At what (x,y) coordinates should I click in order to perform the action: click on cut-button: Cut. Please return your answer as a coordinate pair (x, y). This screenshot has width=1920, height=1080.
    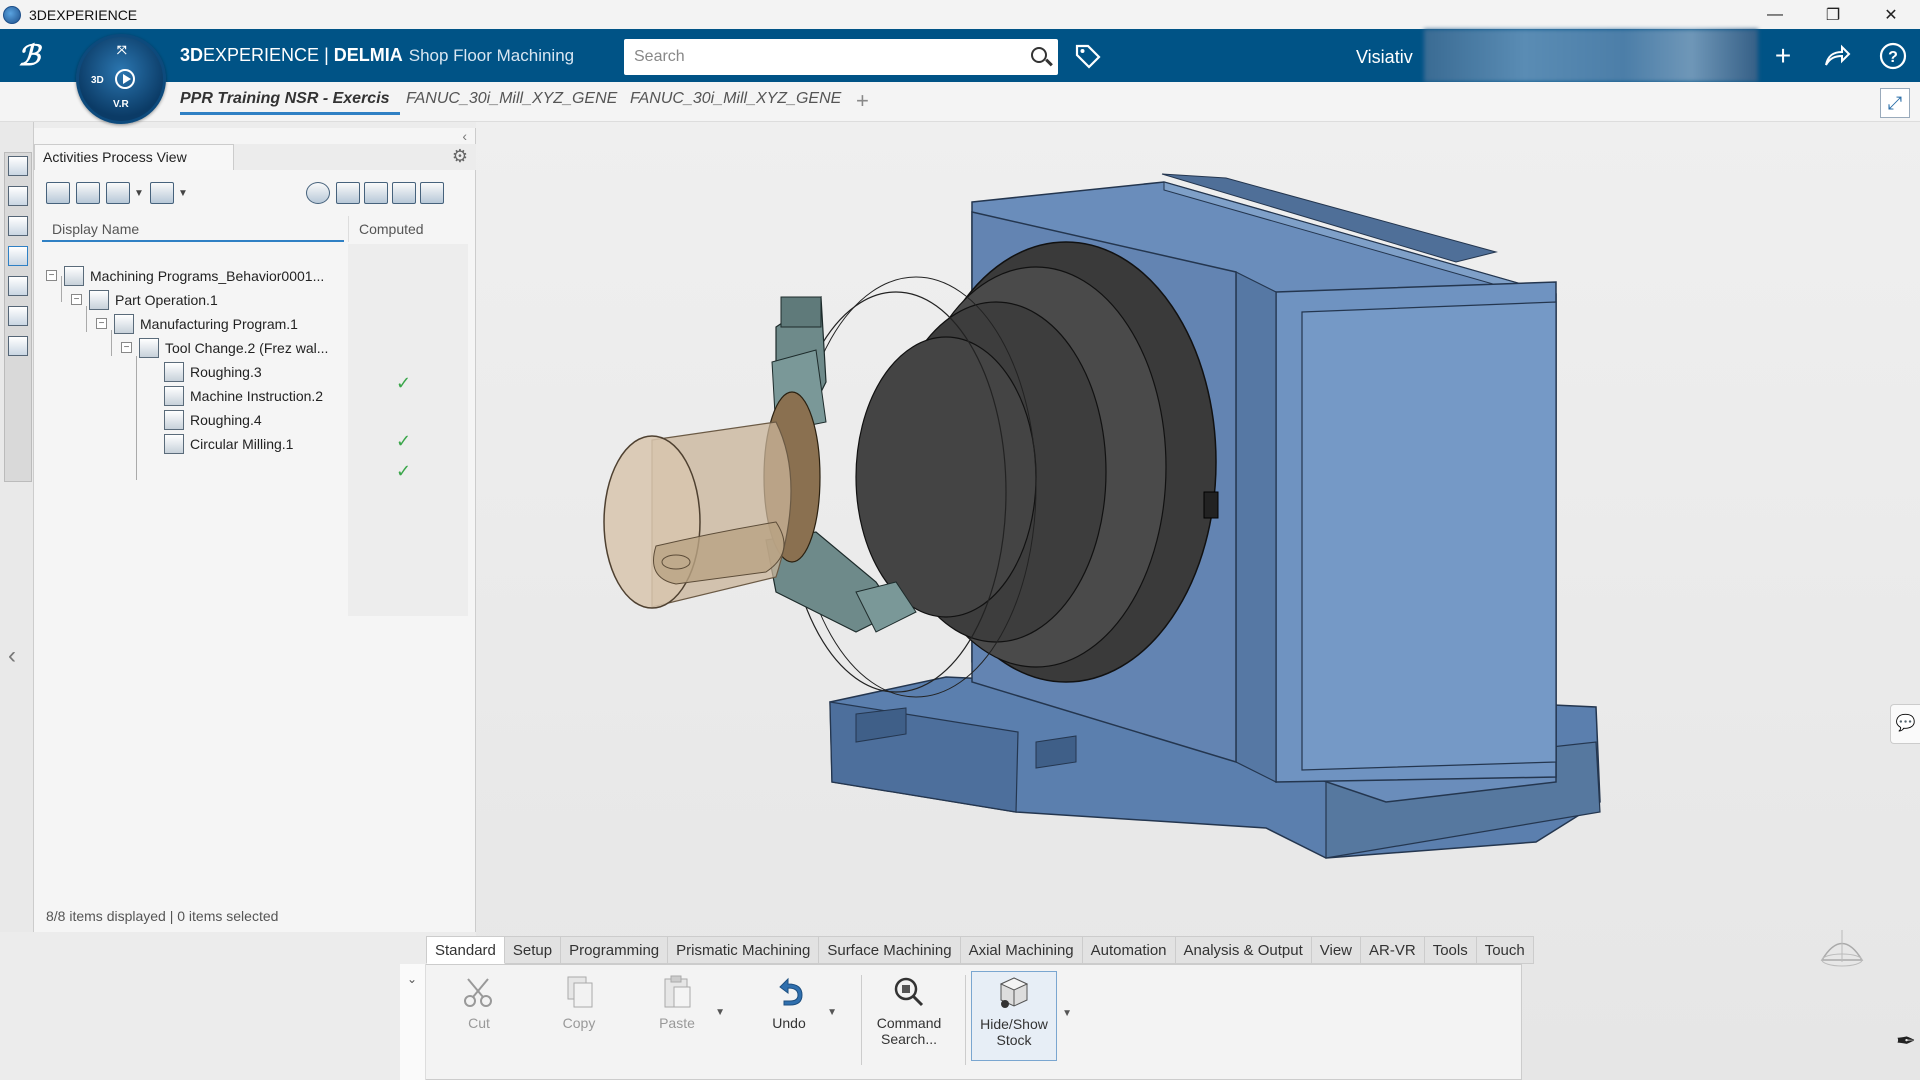
    Looking at the image, I should click on (479, 1016).